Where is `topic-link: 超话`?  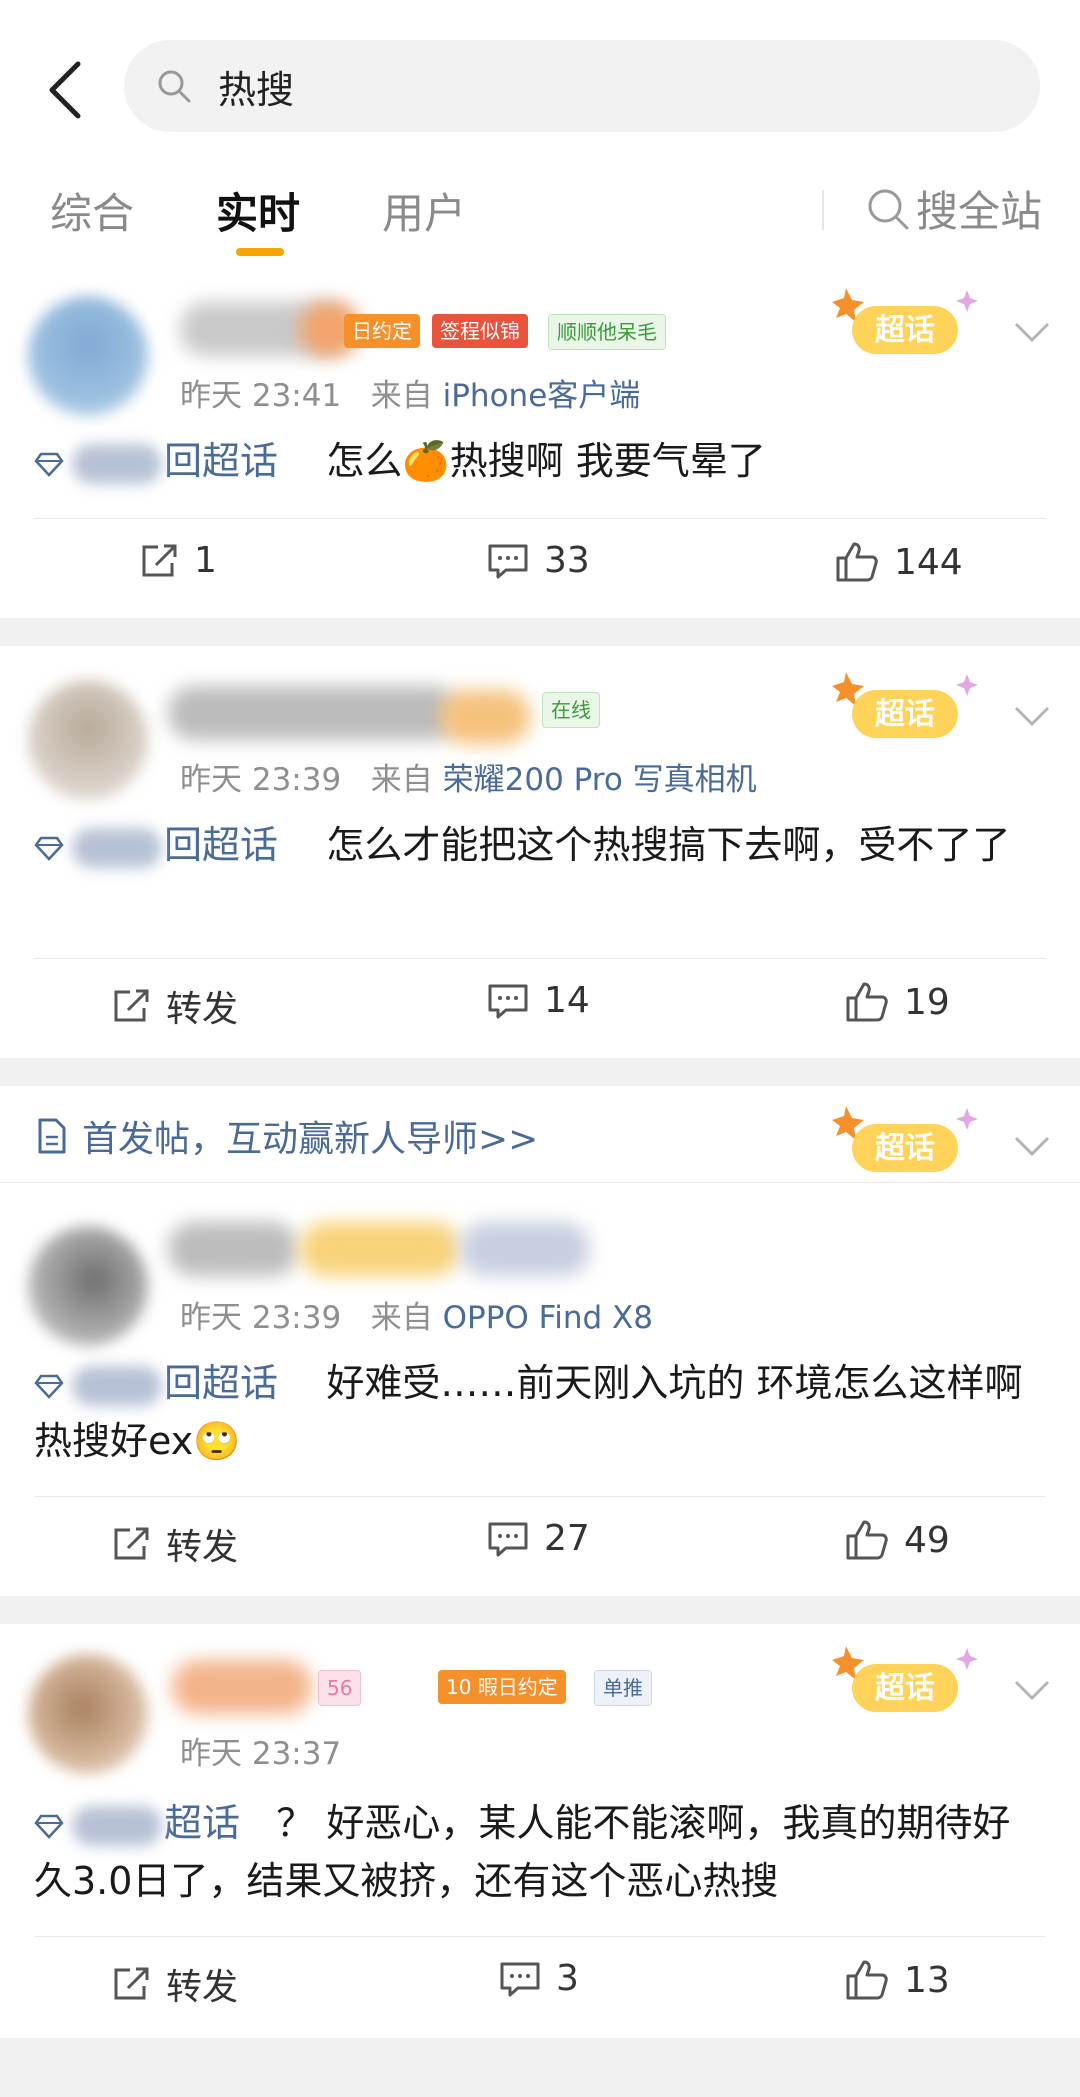 topic-link: 超话 is located at coordinates (143, 1823).